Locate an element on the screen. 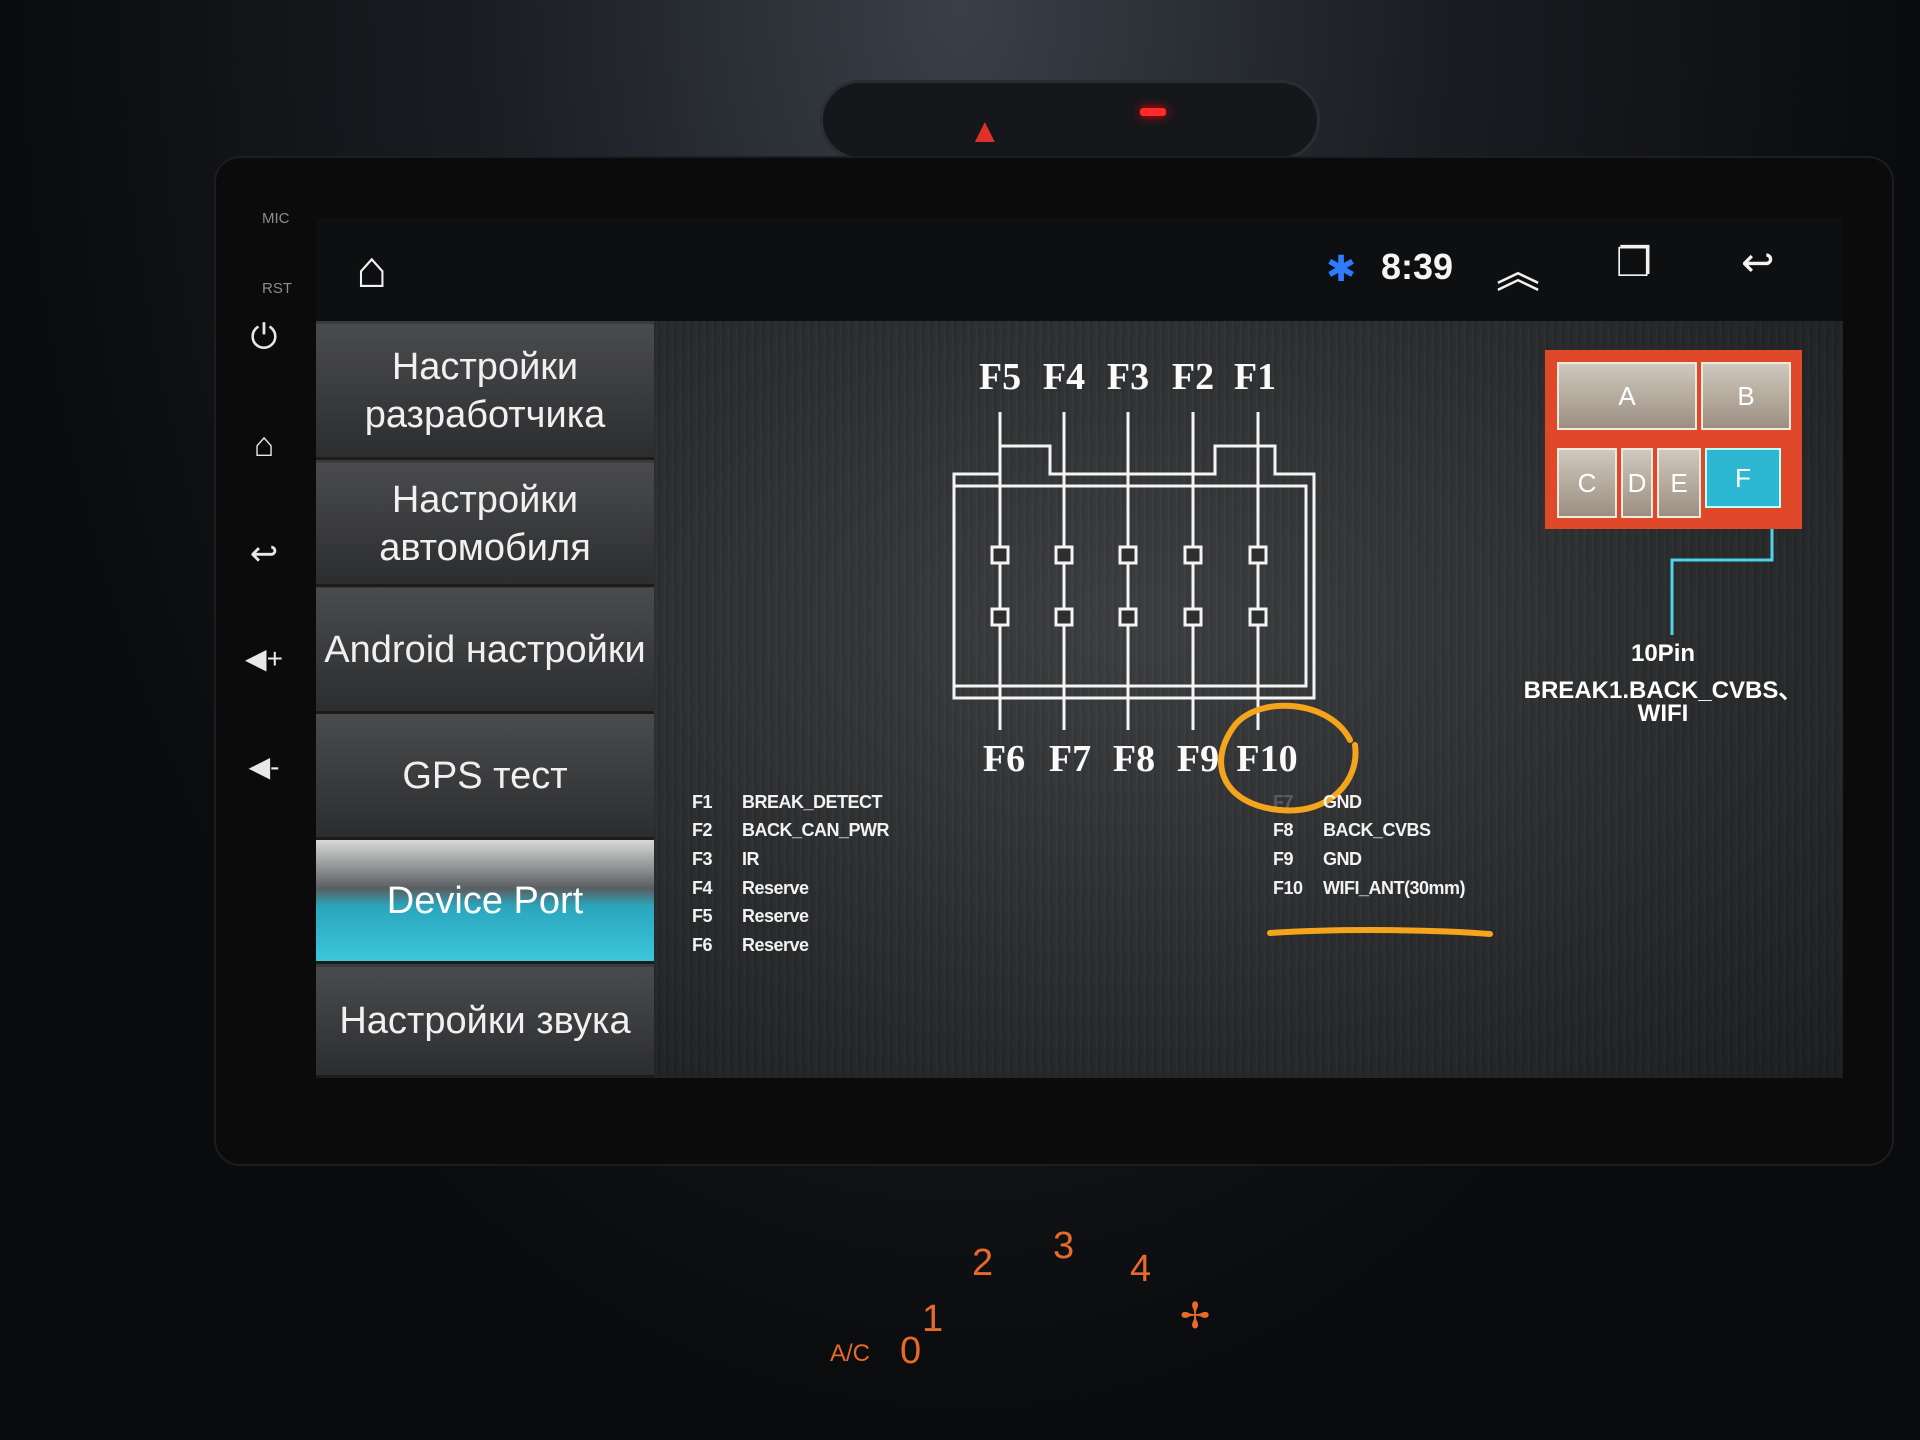  pin-id: F9 is located at coordinates (1283, 859).